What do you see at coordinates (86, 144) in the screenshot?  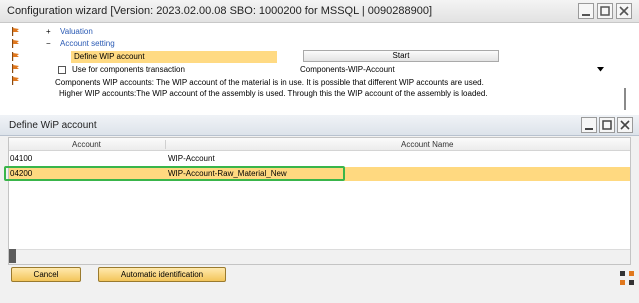 I see `column-header-account: Account` at bounding box center [86, 144].